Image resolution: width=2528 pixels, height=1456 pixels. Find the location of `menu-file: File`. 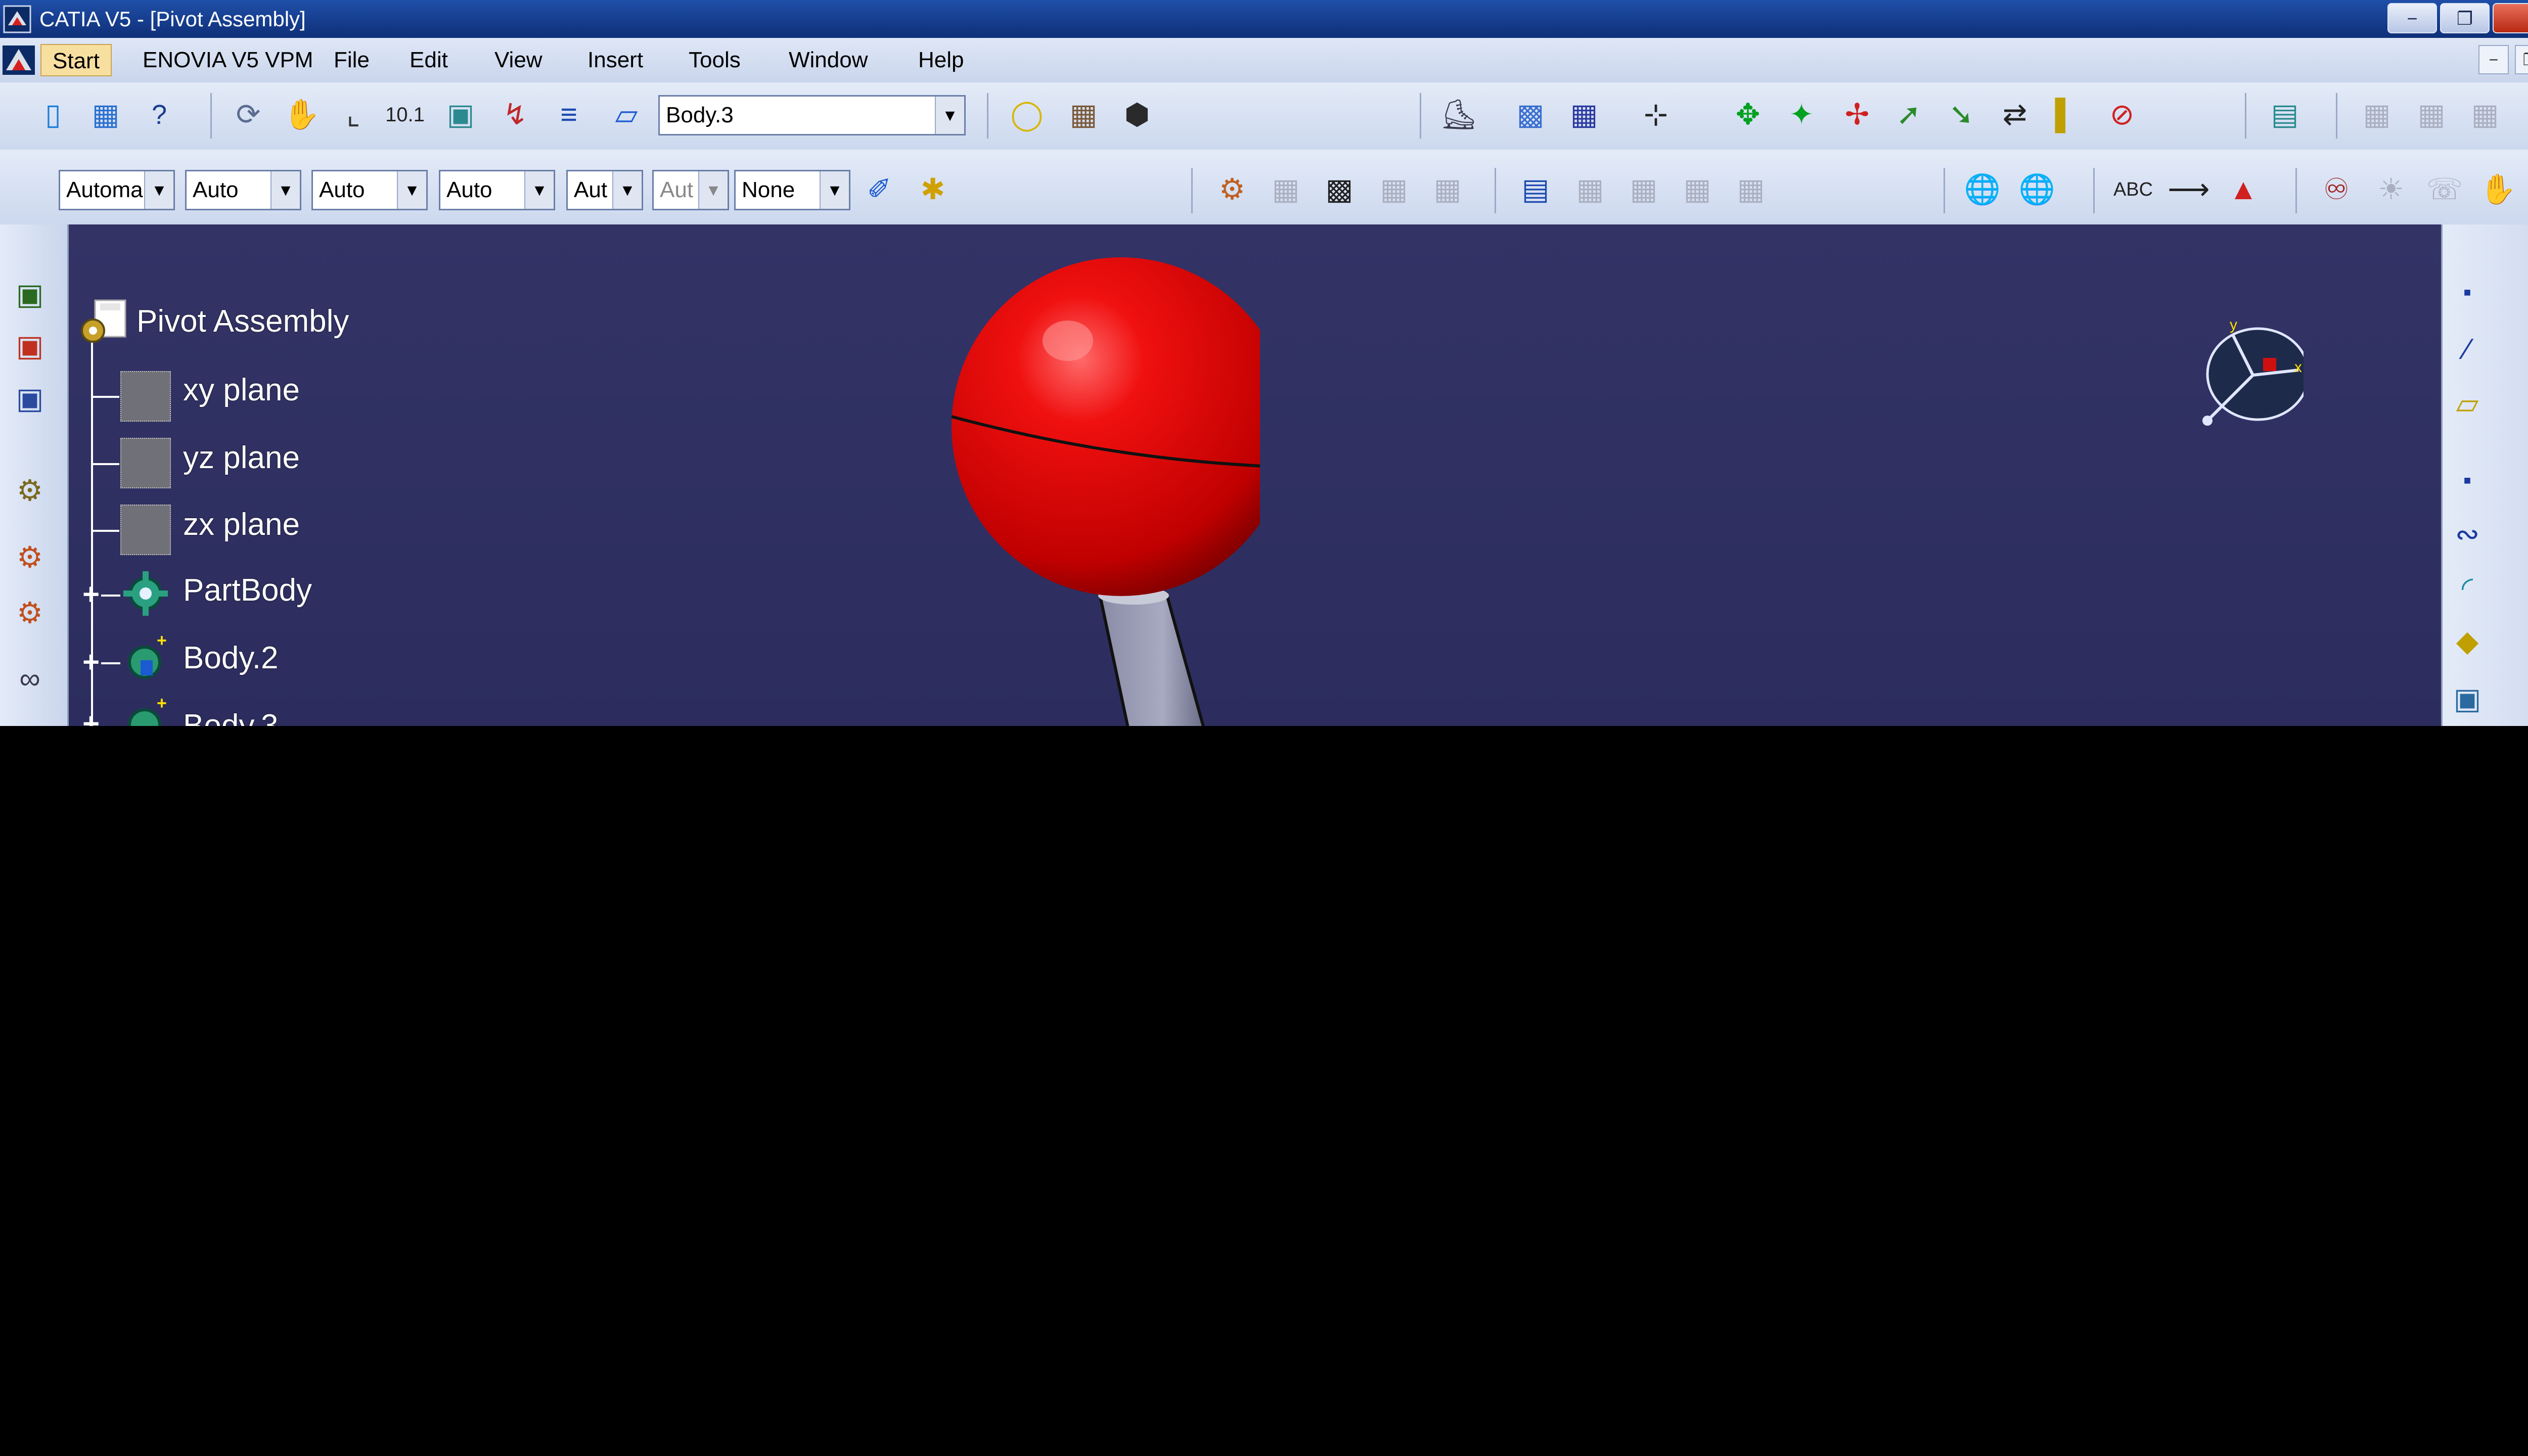

menu-file: File is located at coordinates (352, 60).